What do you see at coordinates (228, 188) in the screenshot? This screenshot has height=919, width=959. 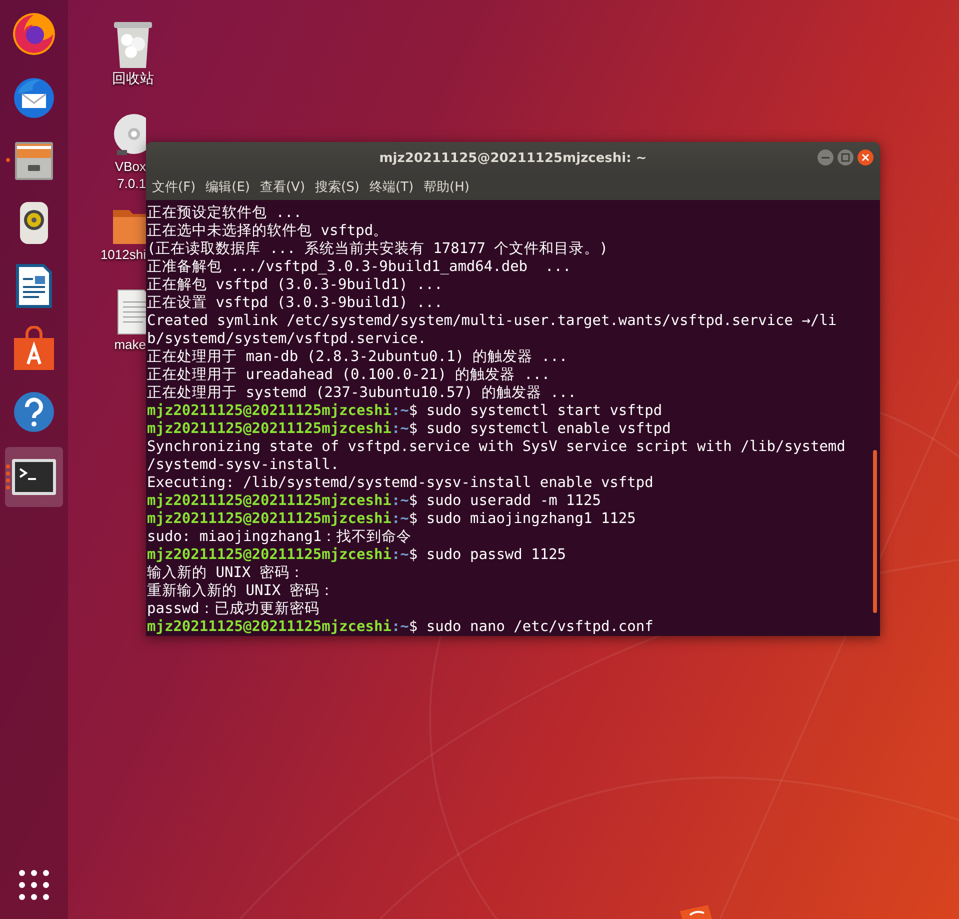 I see `menu-item: 编辑(E)` at bounding box center [228, 188].